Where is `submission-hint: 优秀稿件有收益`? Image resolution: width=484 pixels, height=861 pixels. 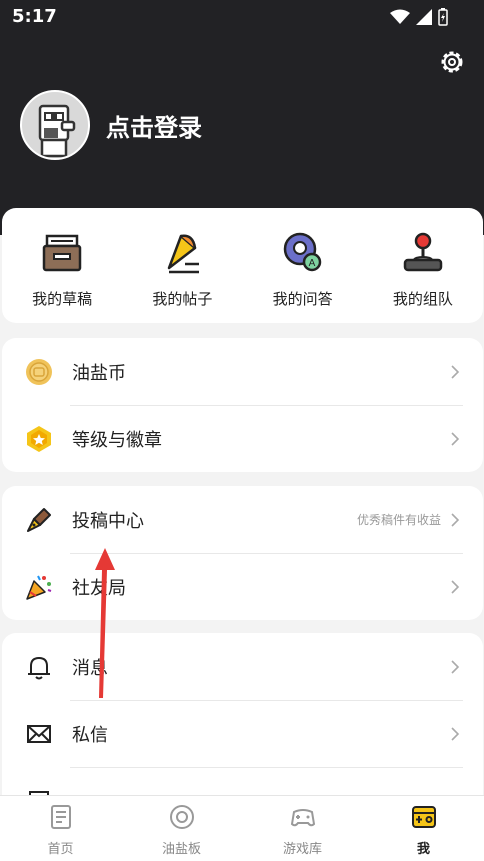
submission-hint: 优秀稿件有收益 is located at coordinates (398, 520).